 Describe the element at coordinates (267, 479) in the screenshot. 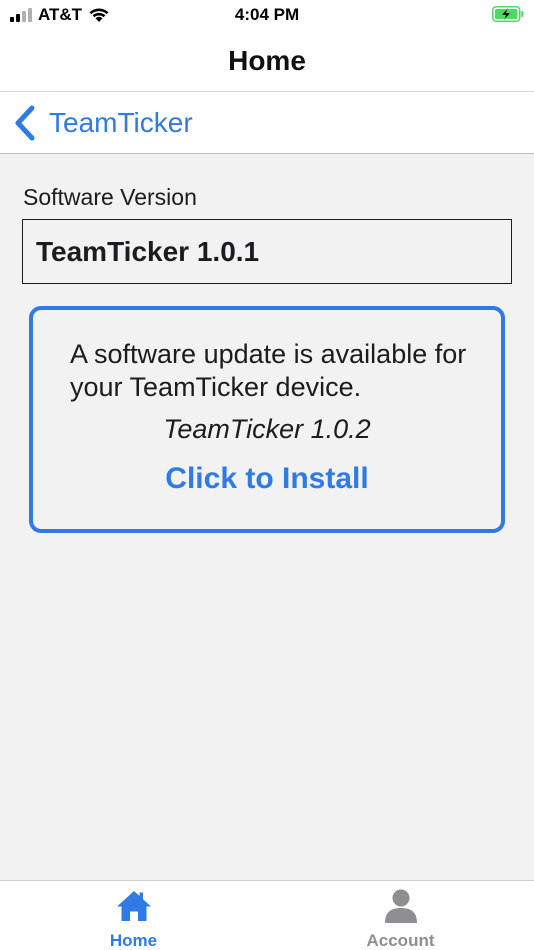

I see `install-update-button: Click to Install` at that location.